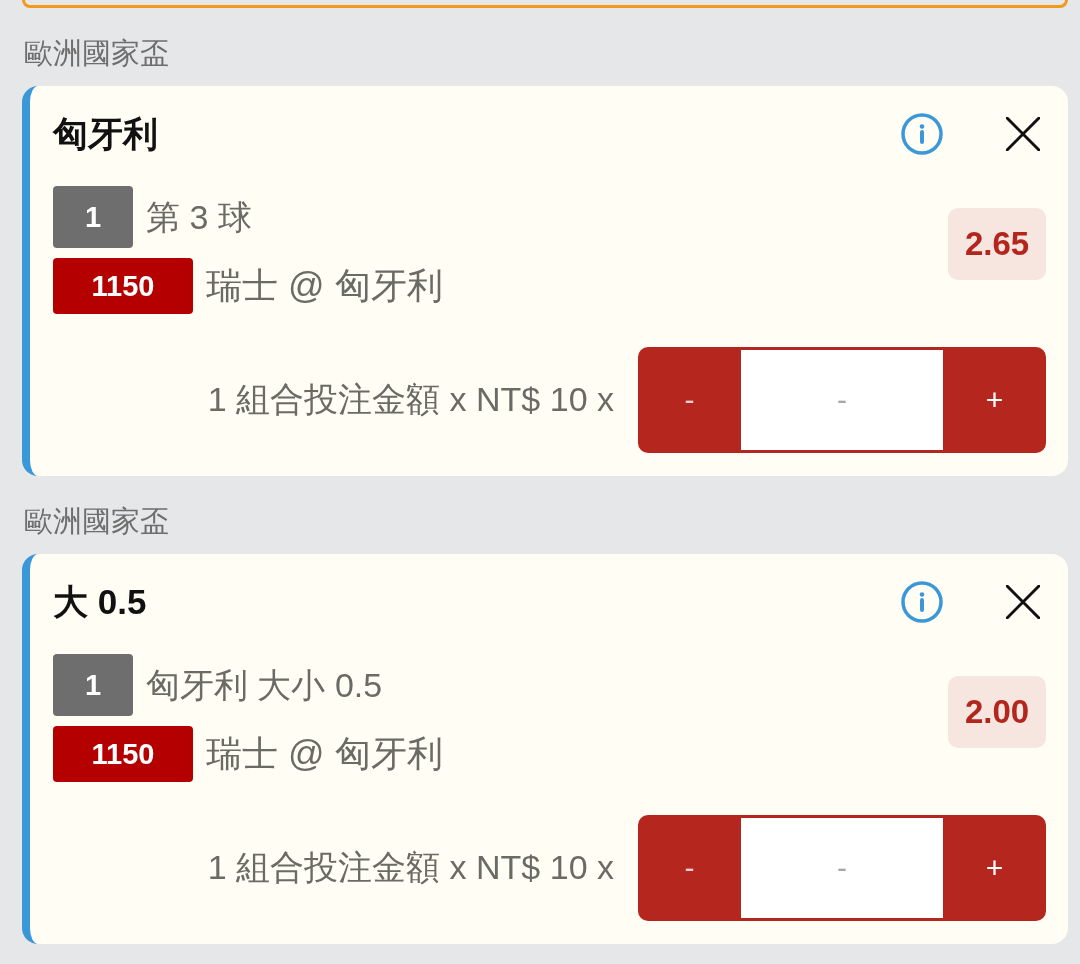 This screenshot has height=964, width=1080. I want to click on odds-value: 2.65, so click(997, 244).